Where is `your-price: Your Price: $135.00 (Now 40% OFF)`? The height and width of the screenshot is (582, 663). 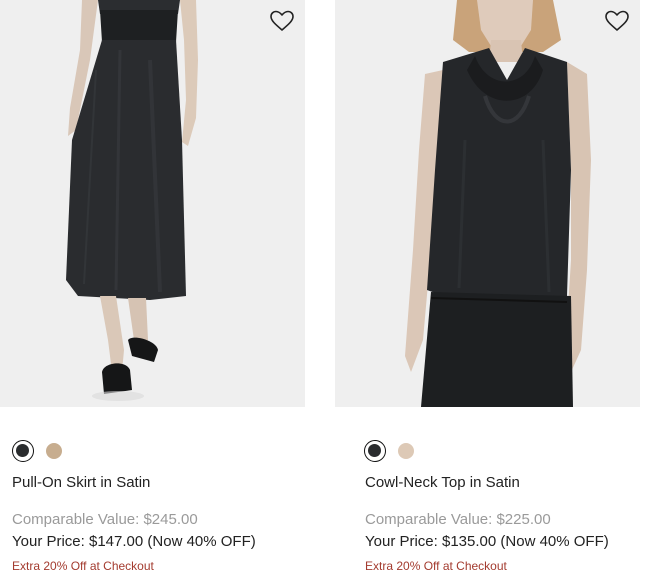 your-price: Your Price: $135.00 (Now 40% OFF) is located at coordinates (487, 541).